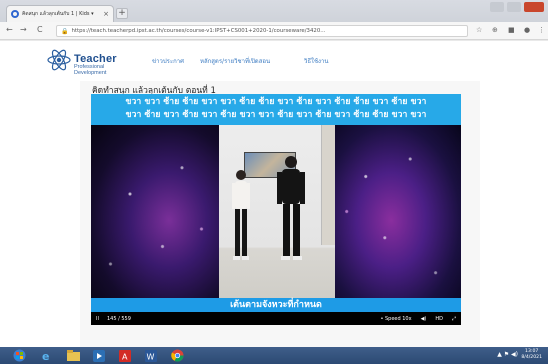 This screenshot has height=364, width=548. What do you see at coordinates (274, 11) in the screenshot?
I see `browser-titlebar: คิดสนุก แล้วลุกเต้นกับ 1 | Kids ▾ × +` at bounding box center [274, 11].